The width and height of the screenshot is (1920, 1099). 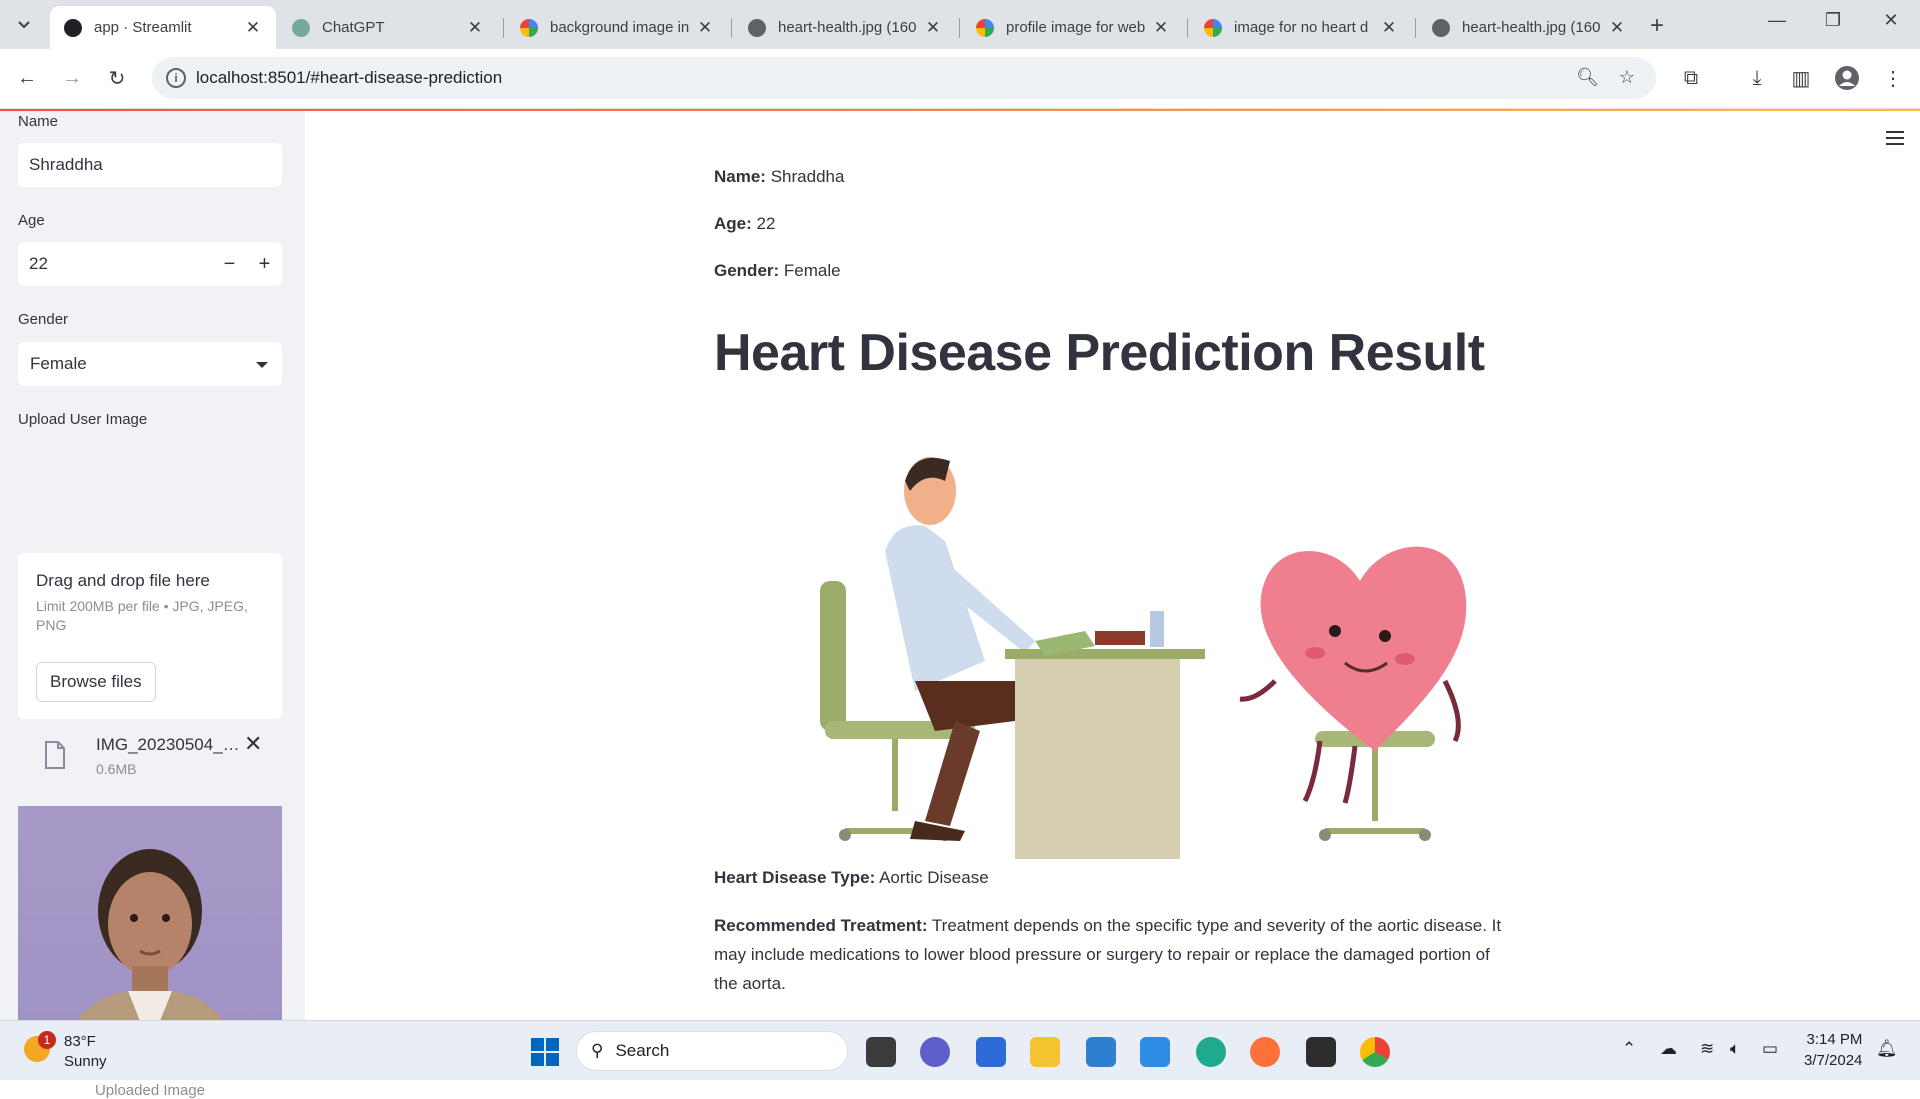 I want to click on disease-type-value: Aortic Disease, so click(x=934, y=877).